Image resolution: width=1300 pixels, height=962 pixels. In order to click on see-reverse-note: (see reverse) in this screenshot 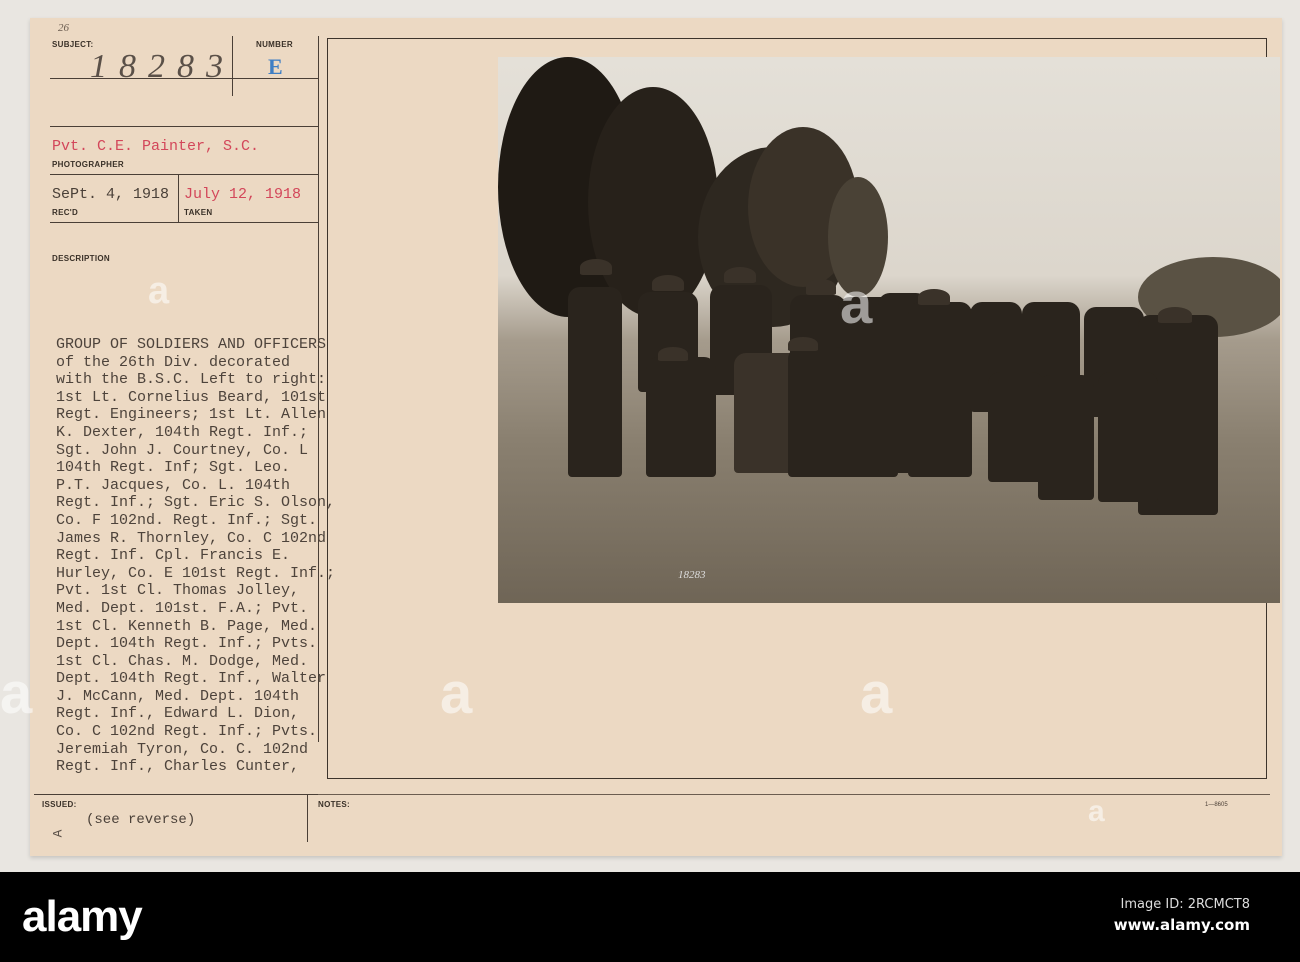, I will do `click(141, 820)`.